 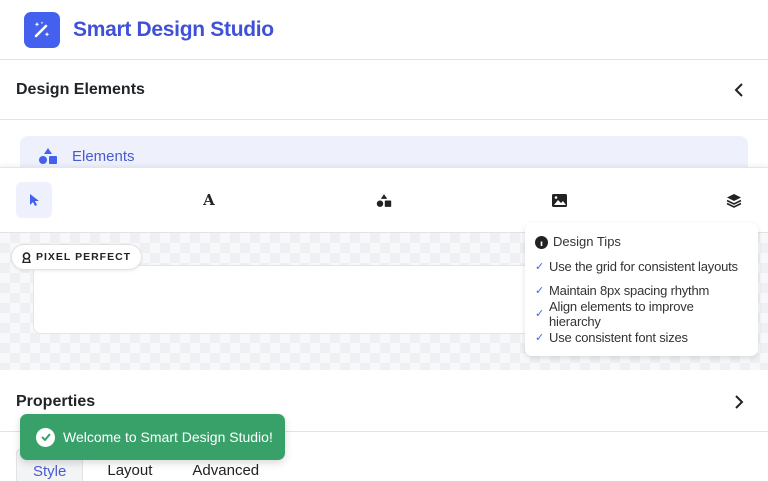 What do you see at coordinates (739, 89) in the screenshot?
I see `chevron-left-icon` at bounding box center [739, 89].